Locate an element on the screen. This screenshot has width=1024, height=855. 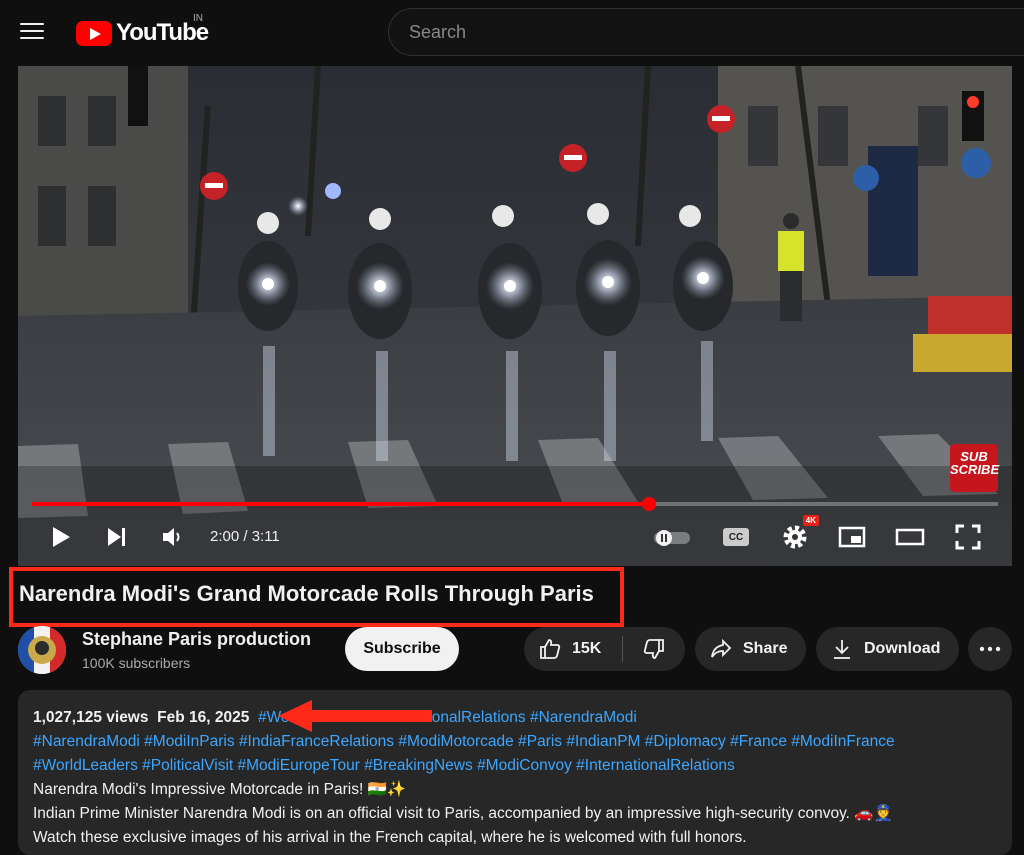
more-horizontal-icon is located at coordinates (990, 649).